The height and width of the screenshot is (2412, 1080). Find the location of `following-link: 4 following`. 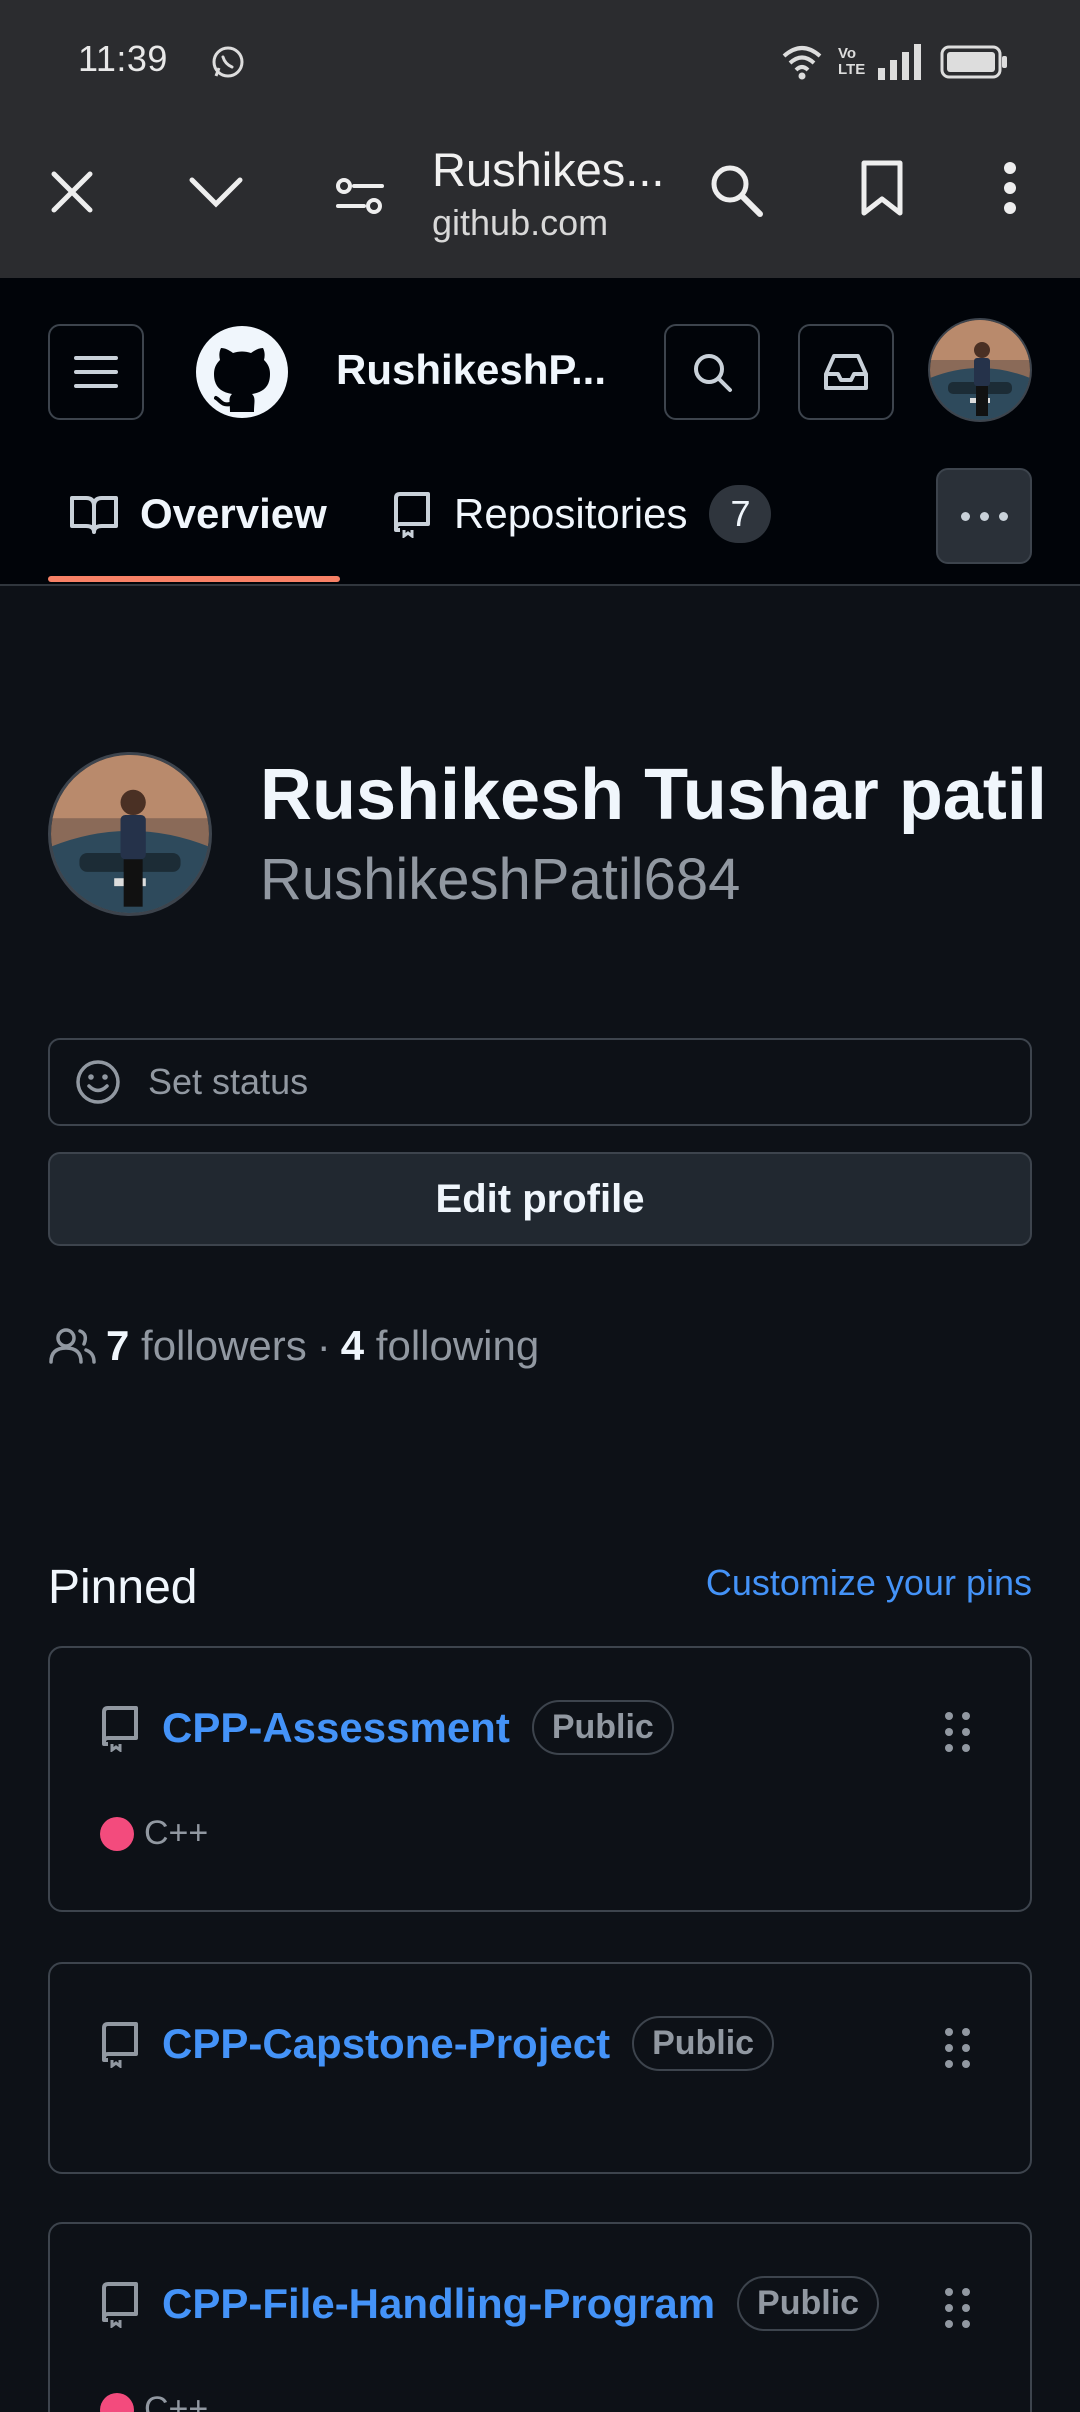

following-link: 4 following is located at coordinates (440, 1346).